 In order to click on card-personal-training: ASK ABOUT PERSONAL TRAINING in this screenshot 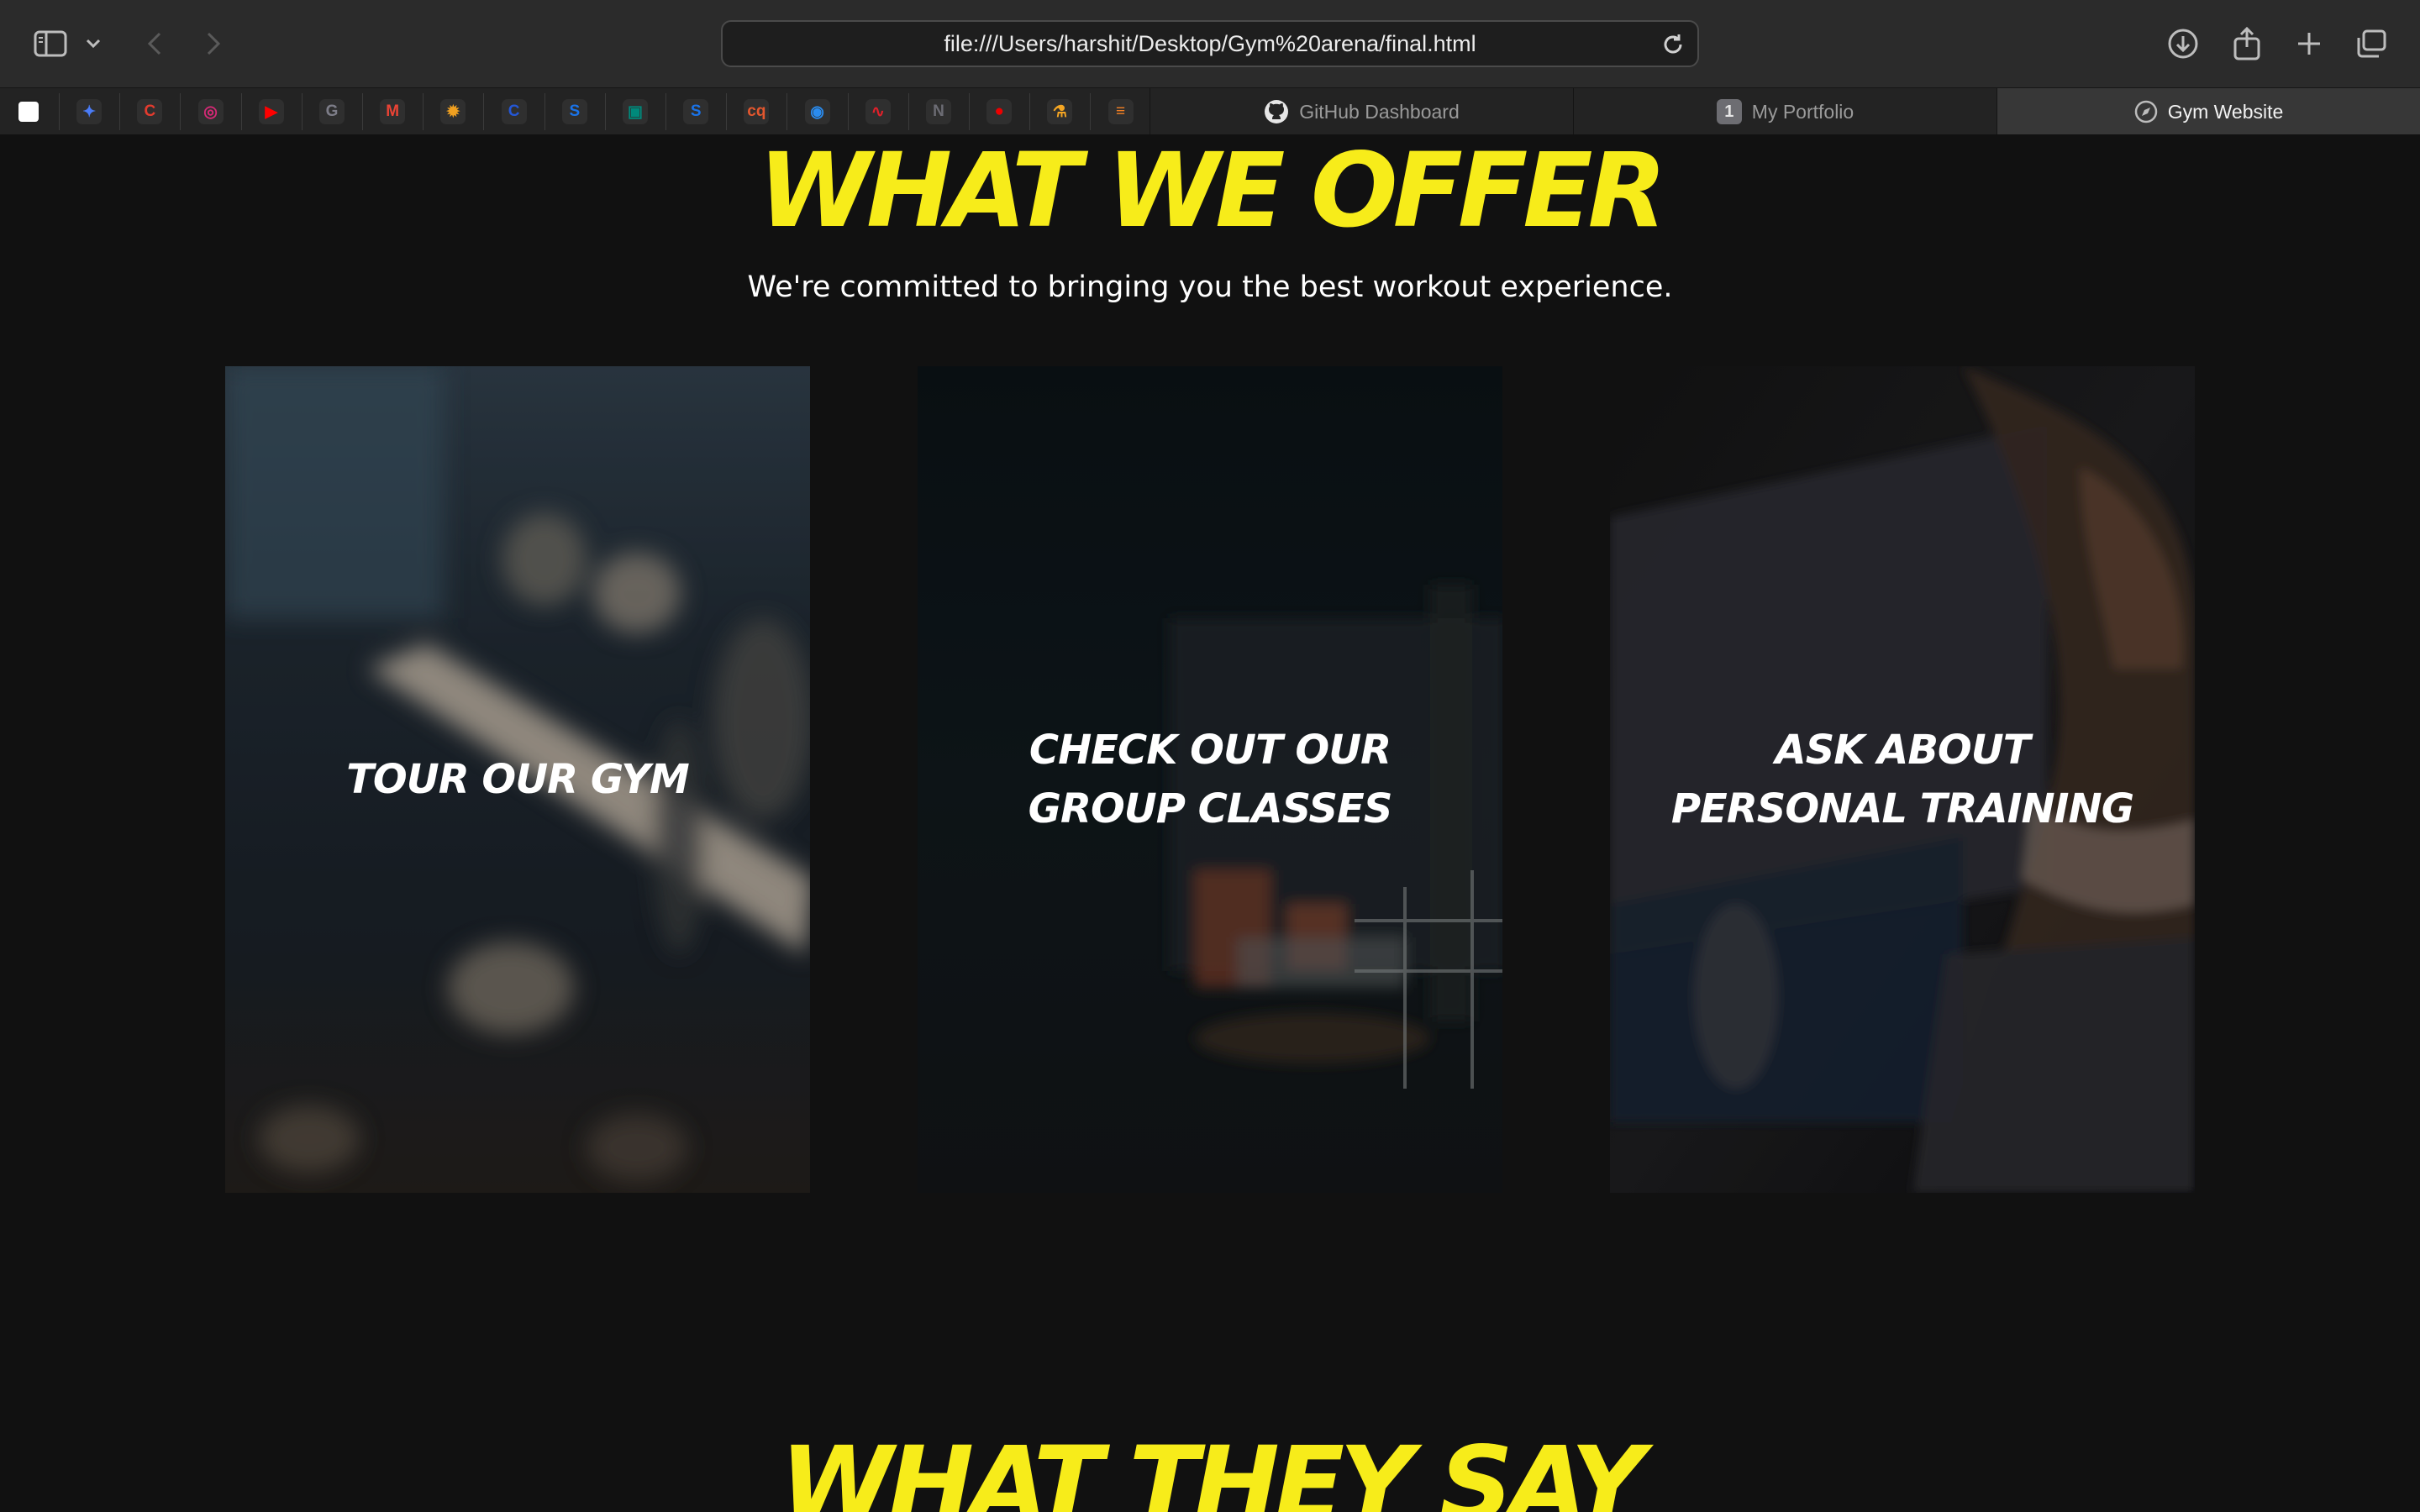, I will do `click(1903, 779)`.